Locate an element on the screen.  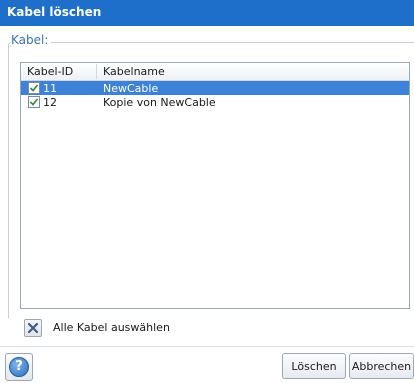
delete-button: Löschen is located at coordinates (314, 366).